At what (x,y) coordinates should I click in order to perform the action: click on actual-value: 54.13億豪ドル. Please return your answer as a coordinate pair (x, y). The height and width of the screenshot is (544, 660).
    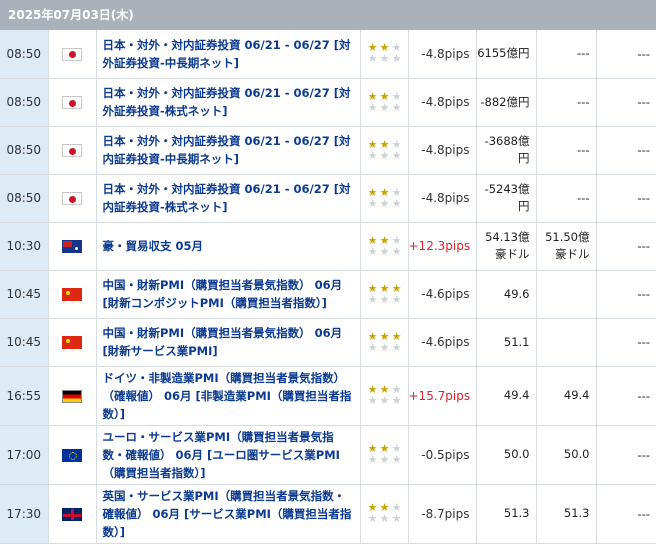
    Looking at the image, I should click on (506, 246).